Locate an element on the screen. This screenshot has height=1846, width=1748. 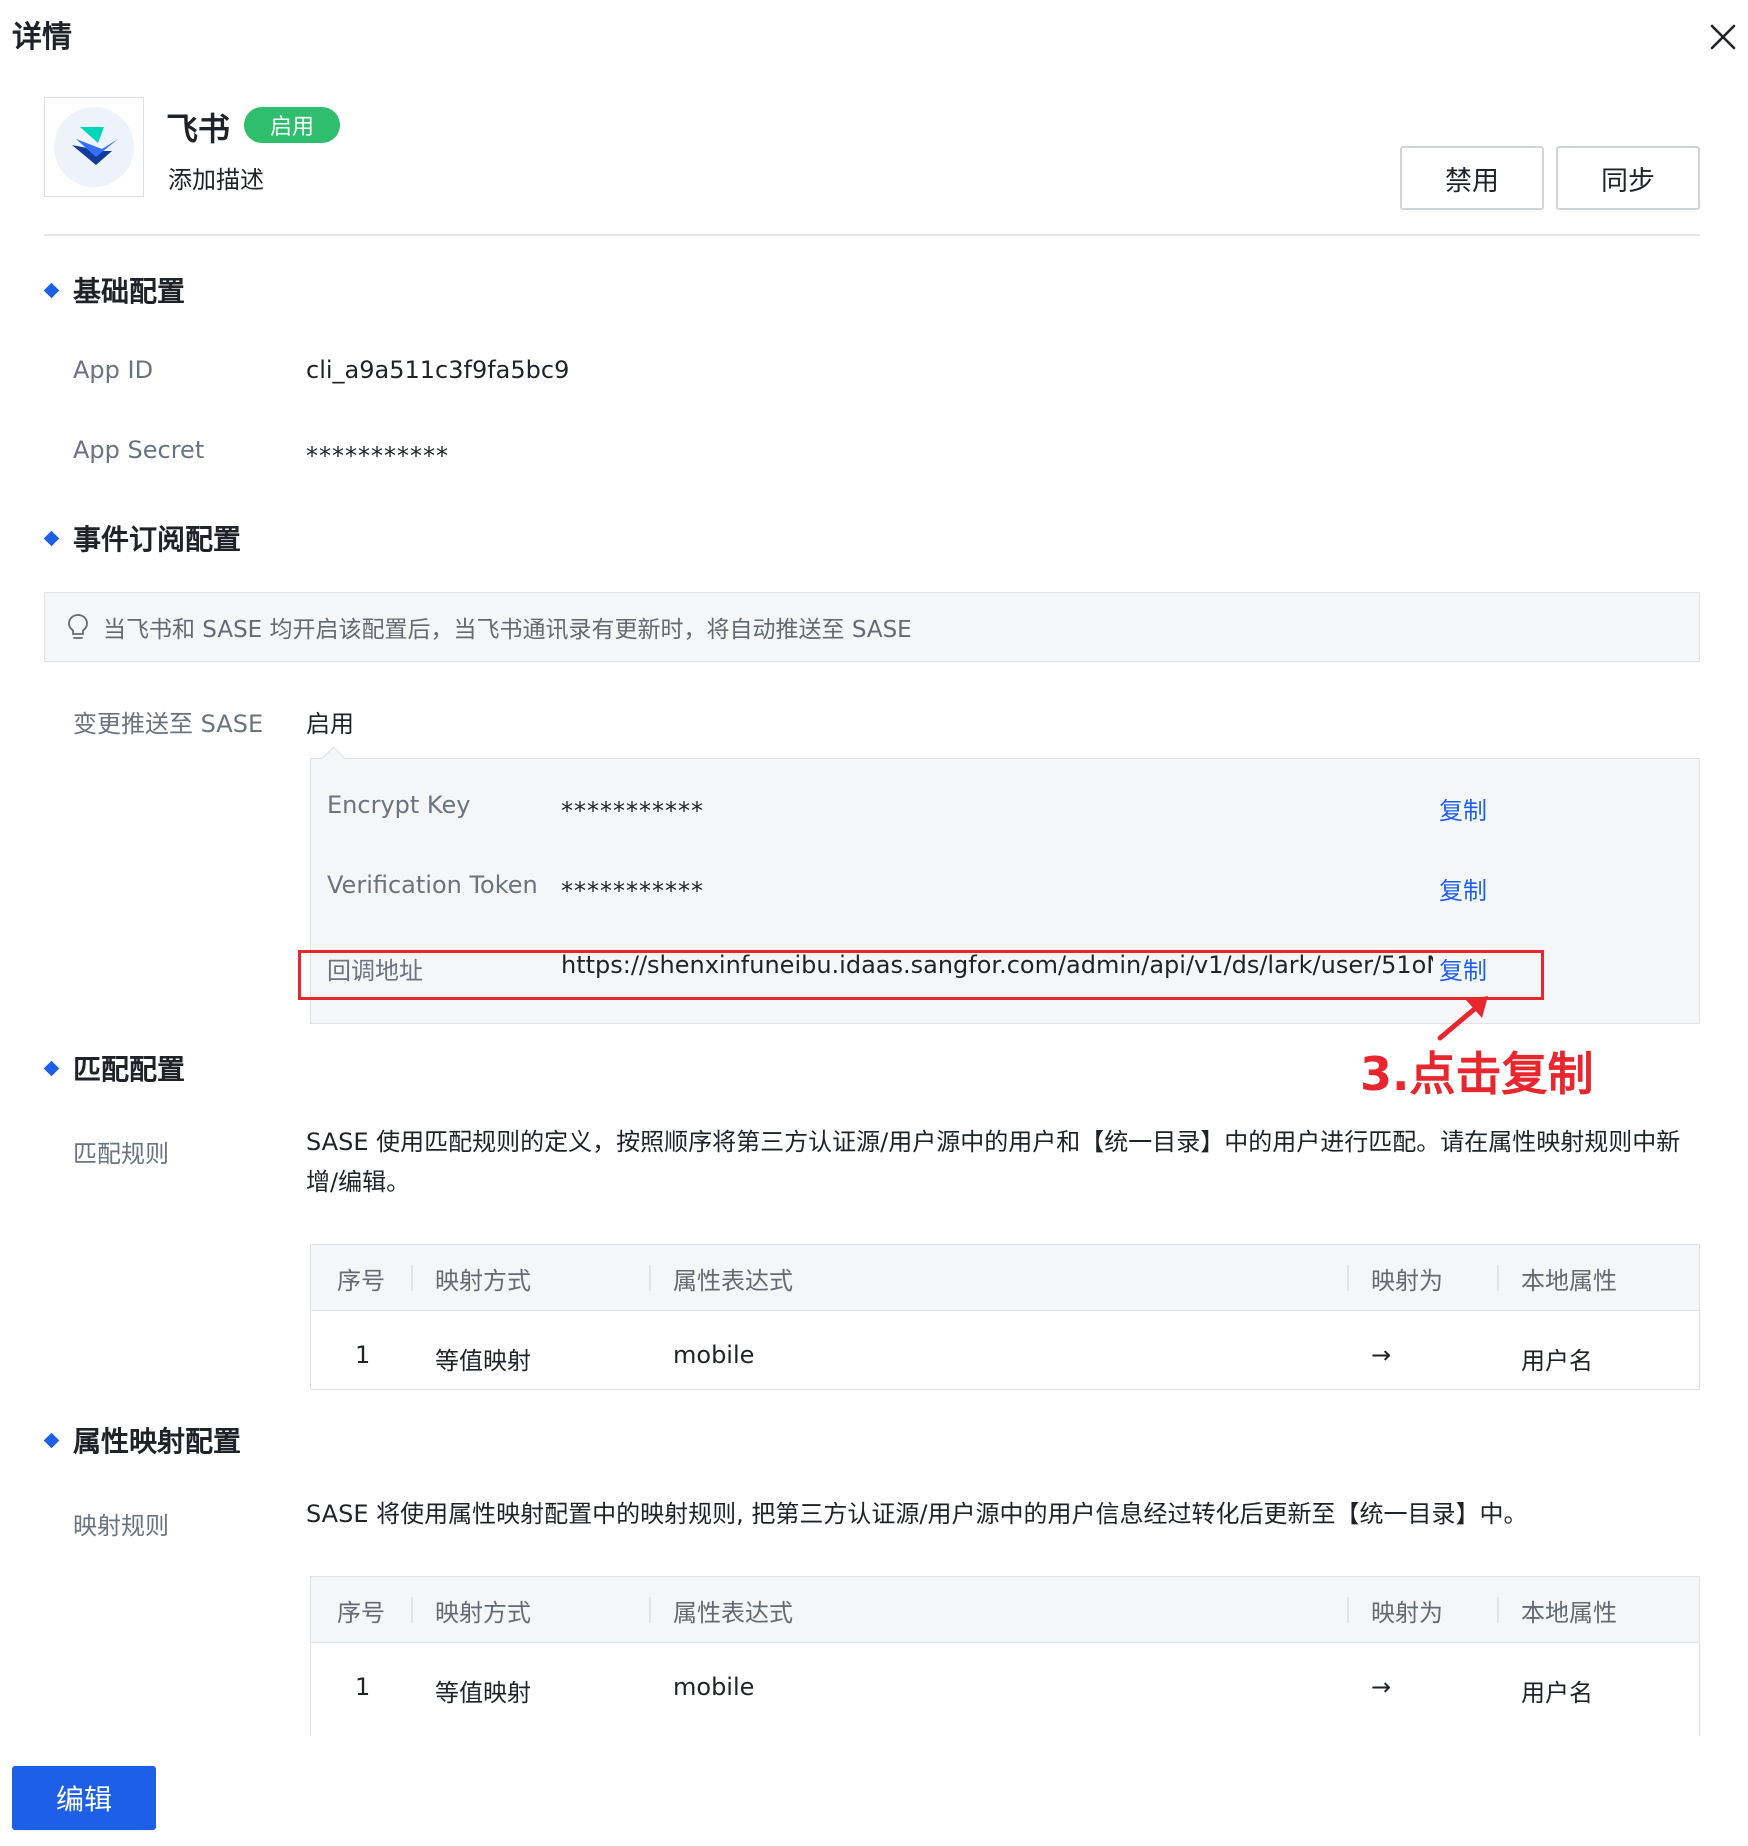
app-name: 飞书 is located at coordinates (198, 129).